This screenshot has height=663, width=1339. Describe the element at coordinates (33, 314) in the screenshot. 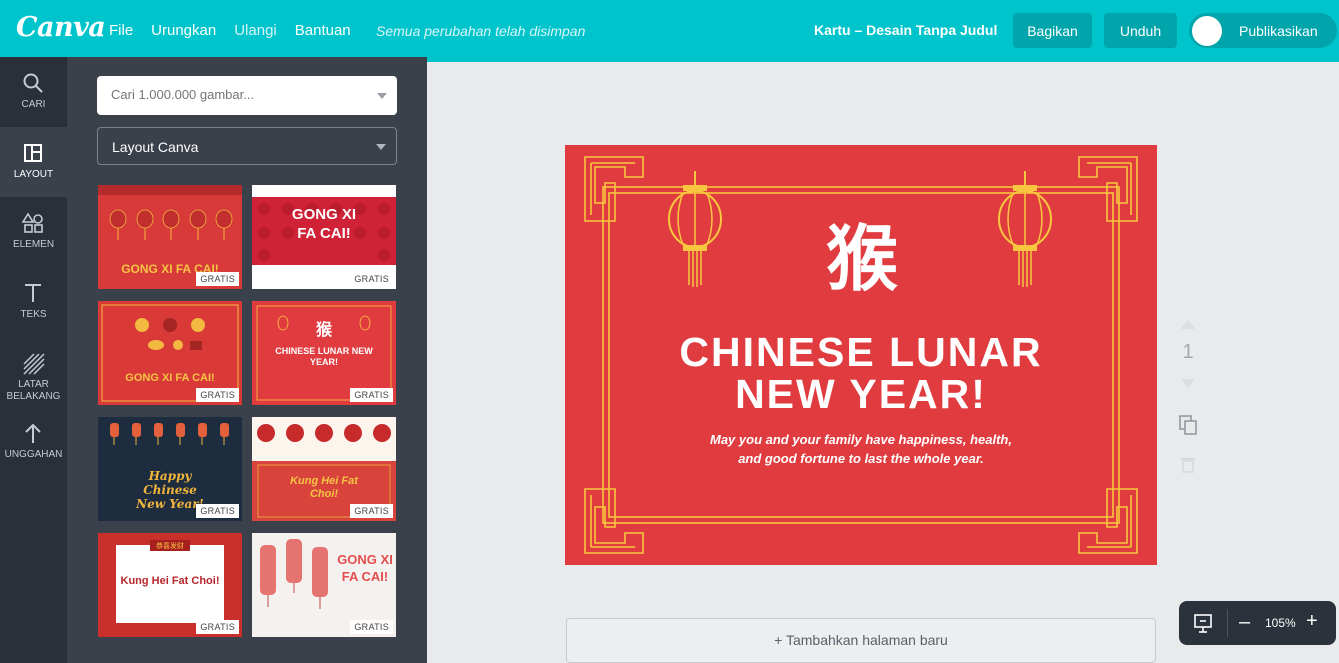

I see `sidebar-item-label: TEKS` at that location.